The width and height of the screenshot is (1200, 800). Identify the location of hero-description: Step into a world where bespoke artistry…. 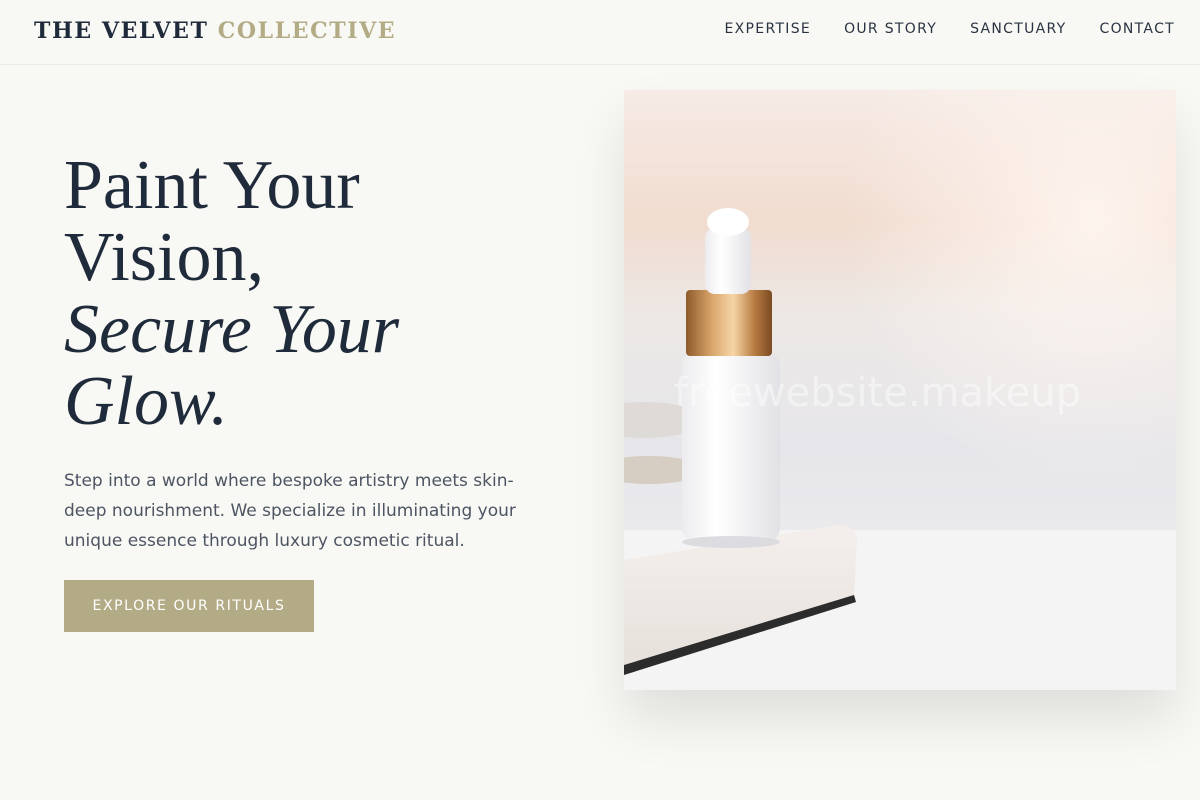
(290, 511).